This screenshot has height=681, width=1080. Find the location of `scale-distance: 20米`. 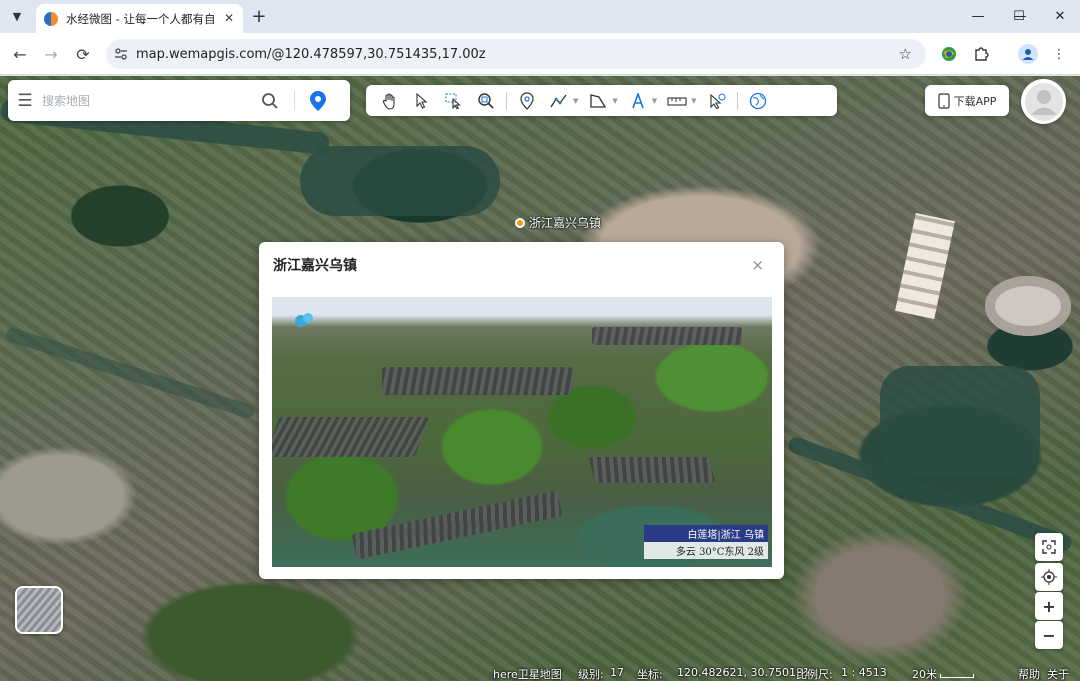

scale-distance: 20米 is located at coordinates (924, 674).